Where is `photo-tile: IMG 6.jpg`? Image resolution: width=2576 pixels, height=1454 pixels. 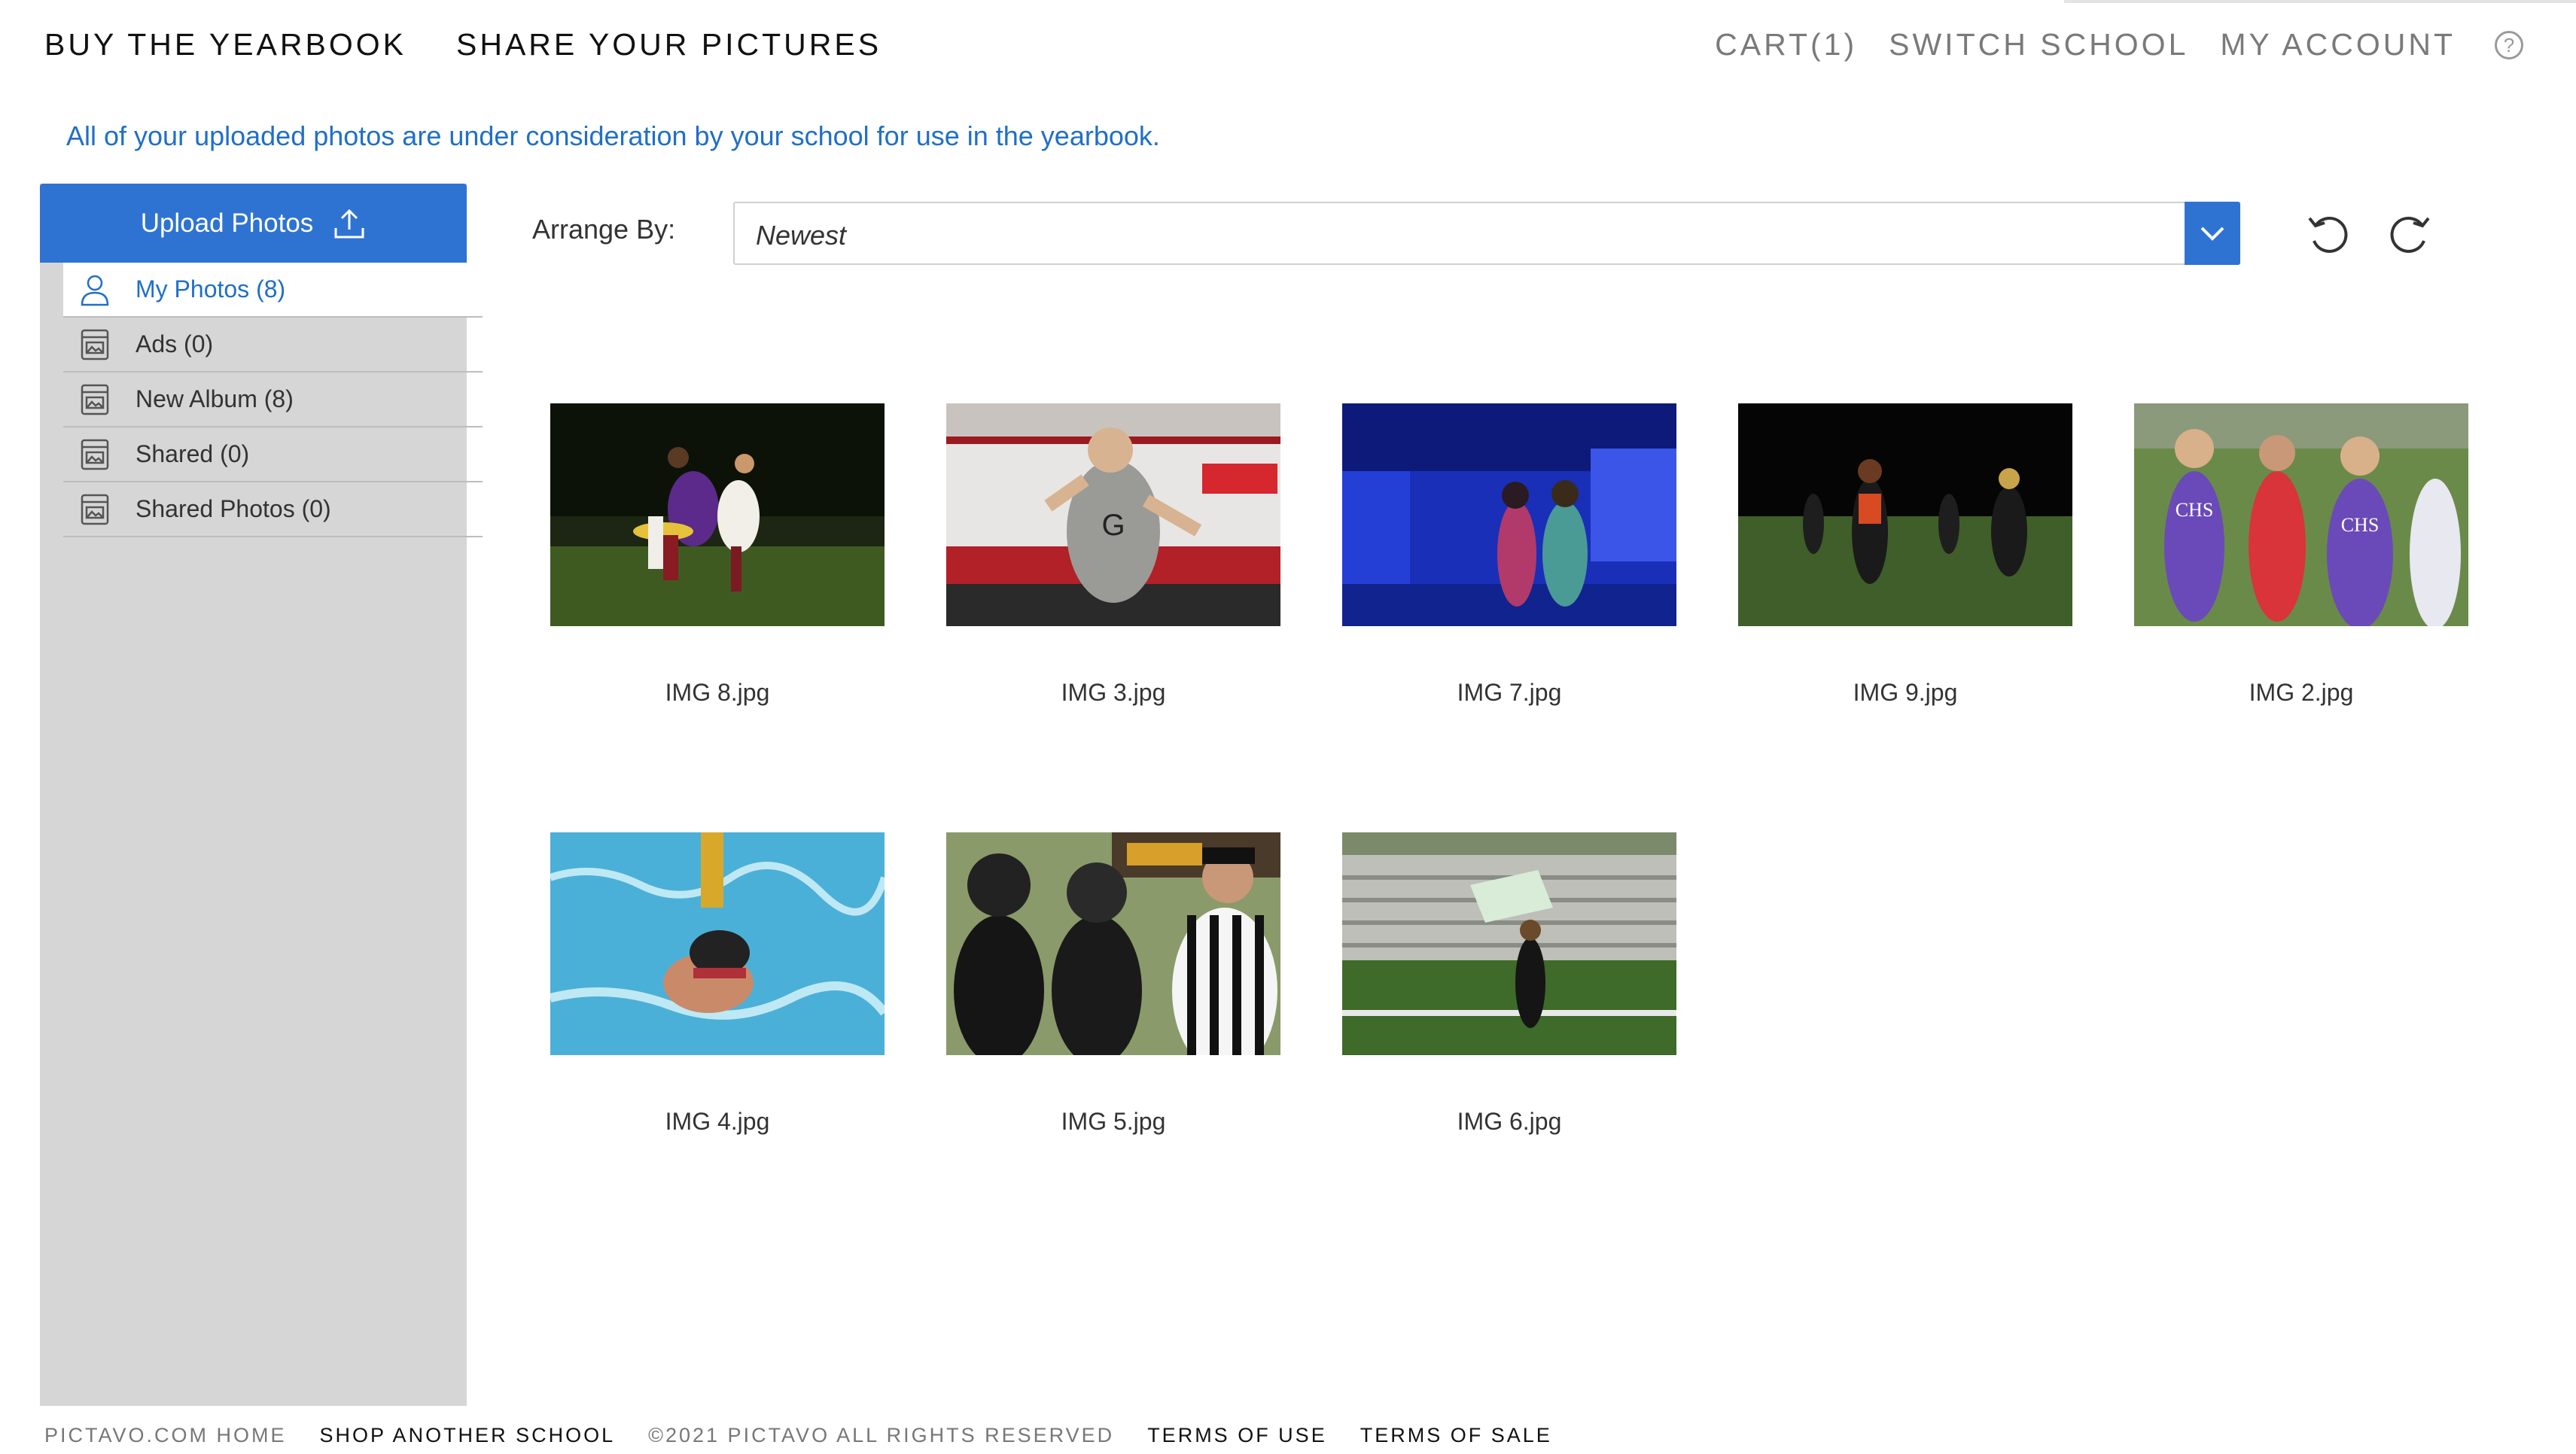
photo-tile: IMG 6.jpg is located at coordinates (1509, 983).